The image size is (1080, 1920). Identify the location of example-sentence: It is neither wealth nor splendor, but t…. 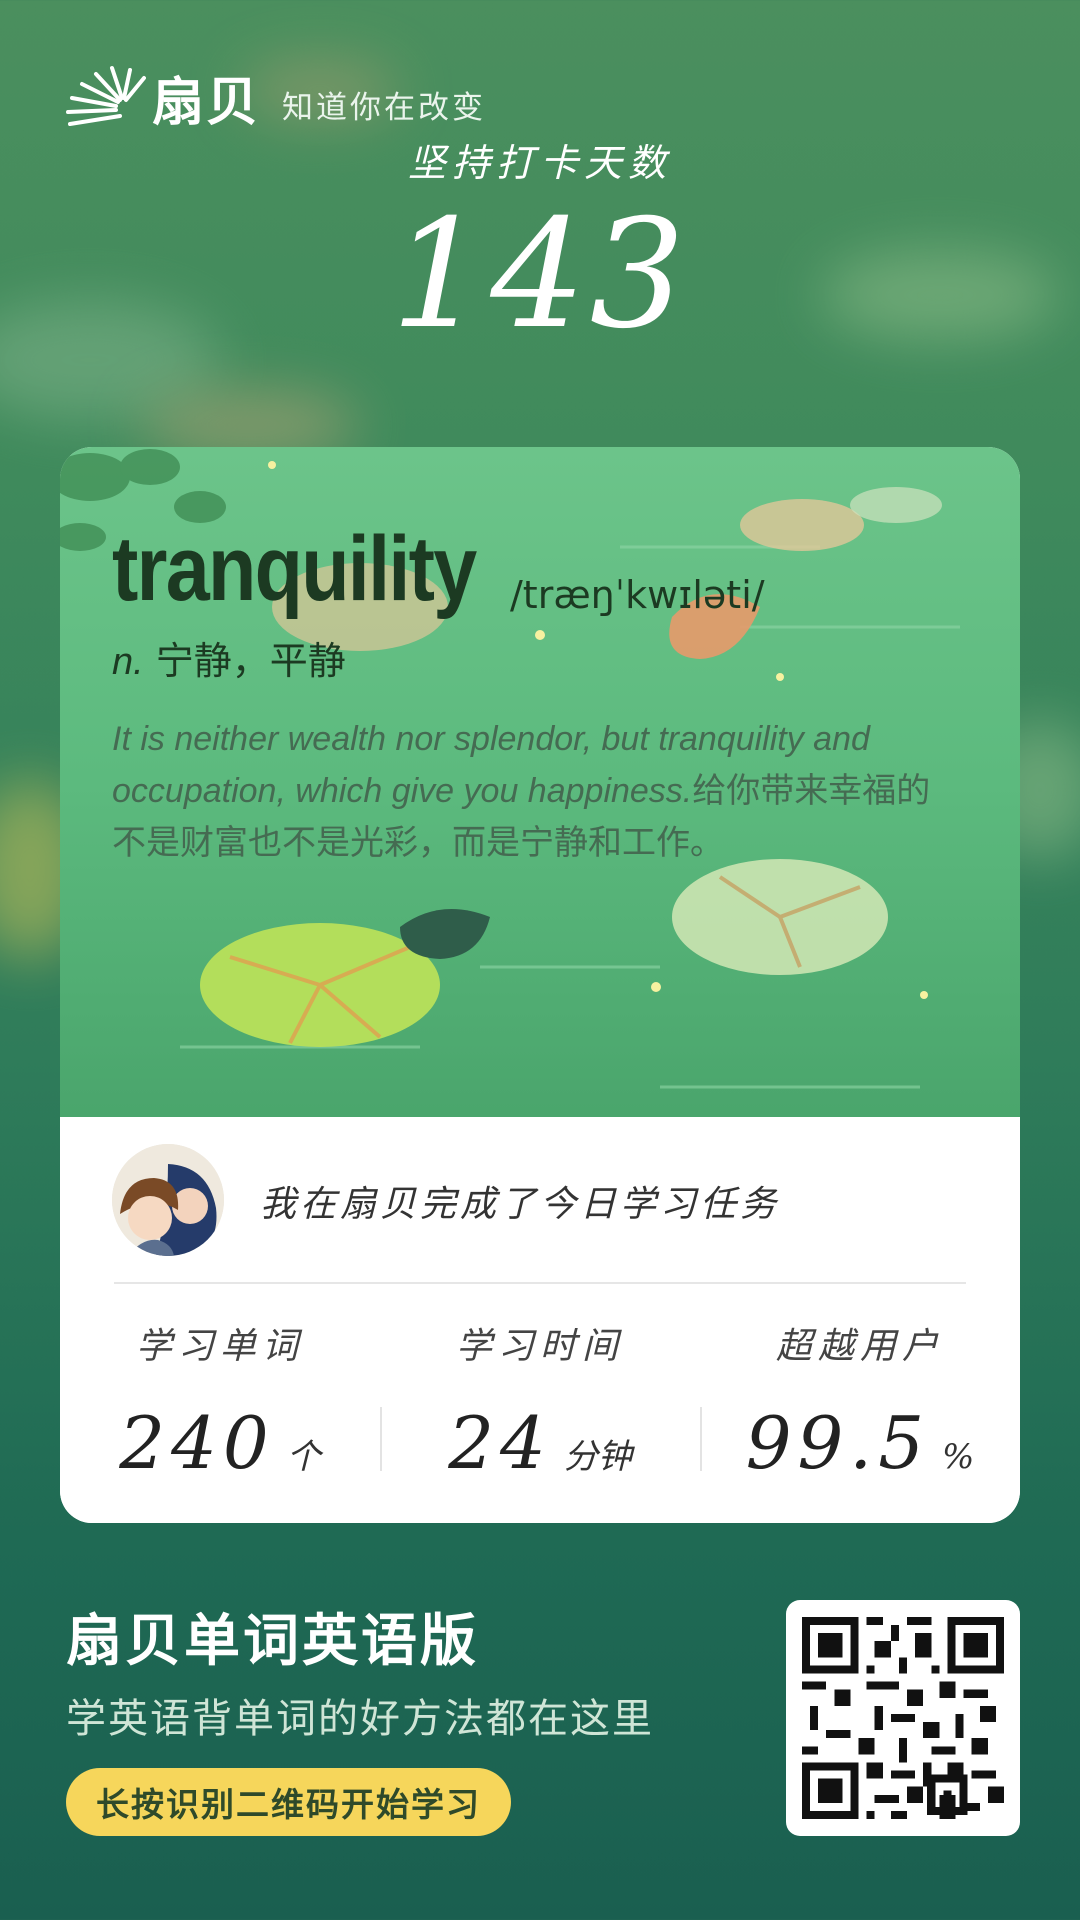
(536, 791).